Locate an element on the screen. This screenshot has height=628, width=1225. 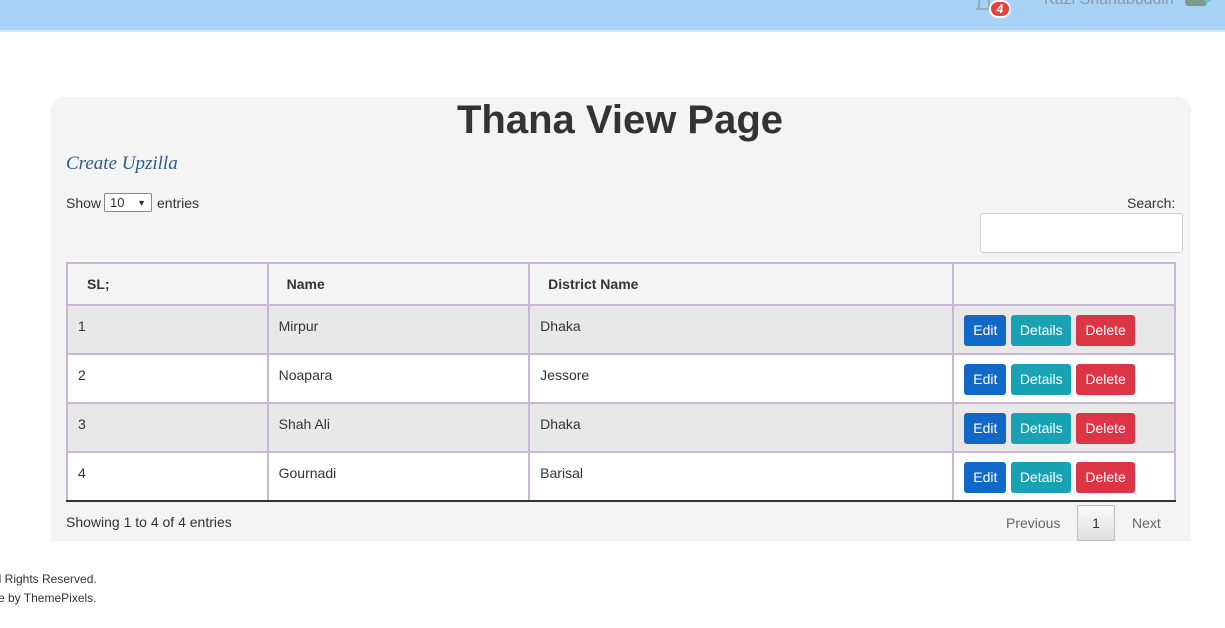
footer-credit: e by ThemePixels. is located at coordinates (48, 598).